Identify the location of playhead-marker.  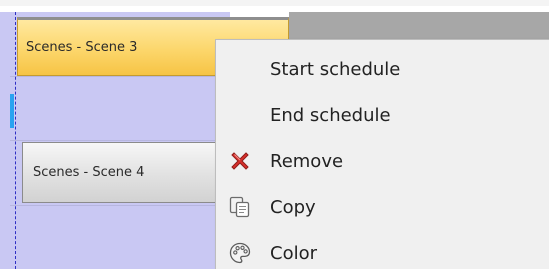
(12, 111).